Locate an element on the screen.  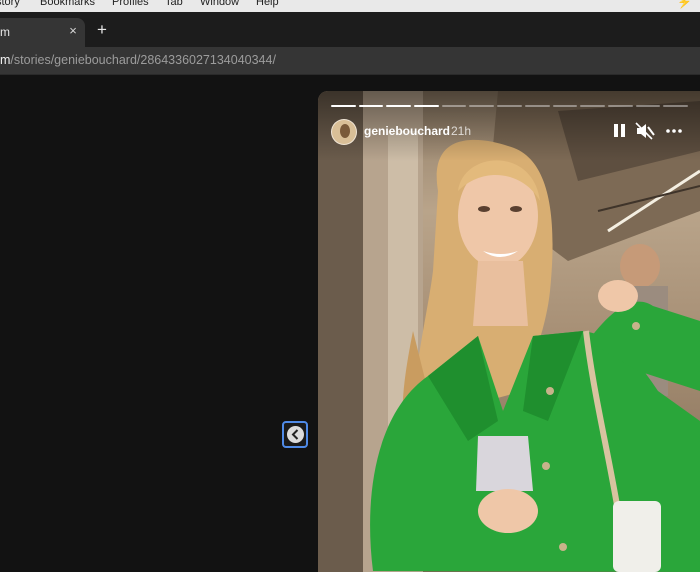
menu-bookmarks: Bookmarks is located at coordinates (67, 4).